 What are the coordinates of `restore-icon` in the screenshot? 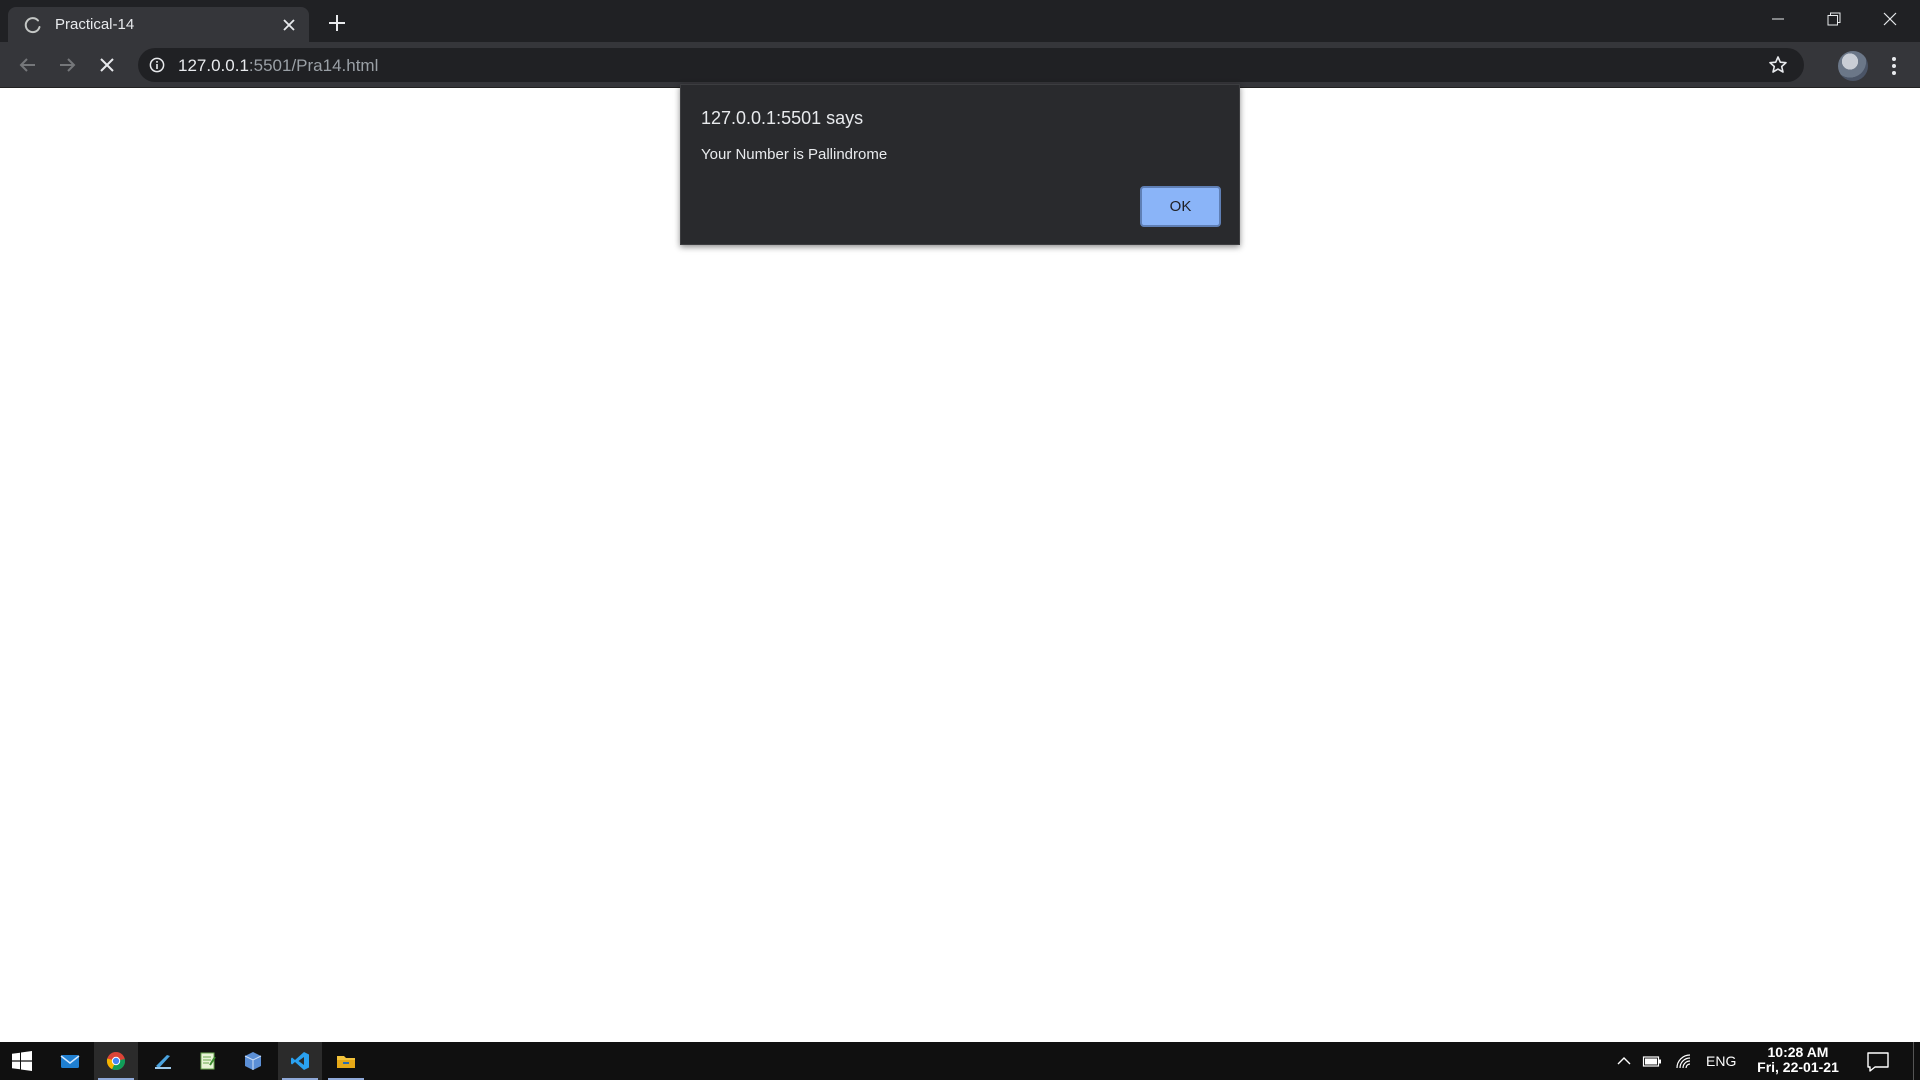 It's located at (1834, 19).